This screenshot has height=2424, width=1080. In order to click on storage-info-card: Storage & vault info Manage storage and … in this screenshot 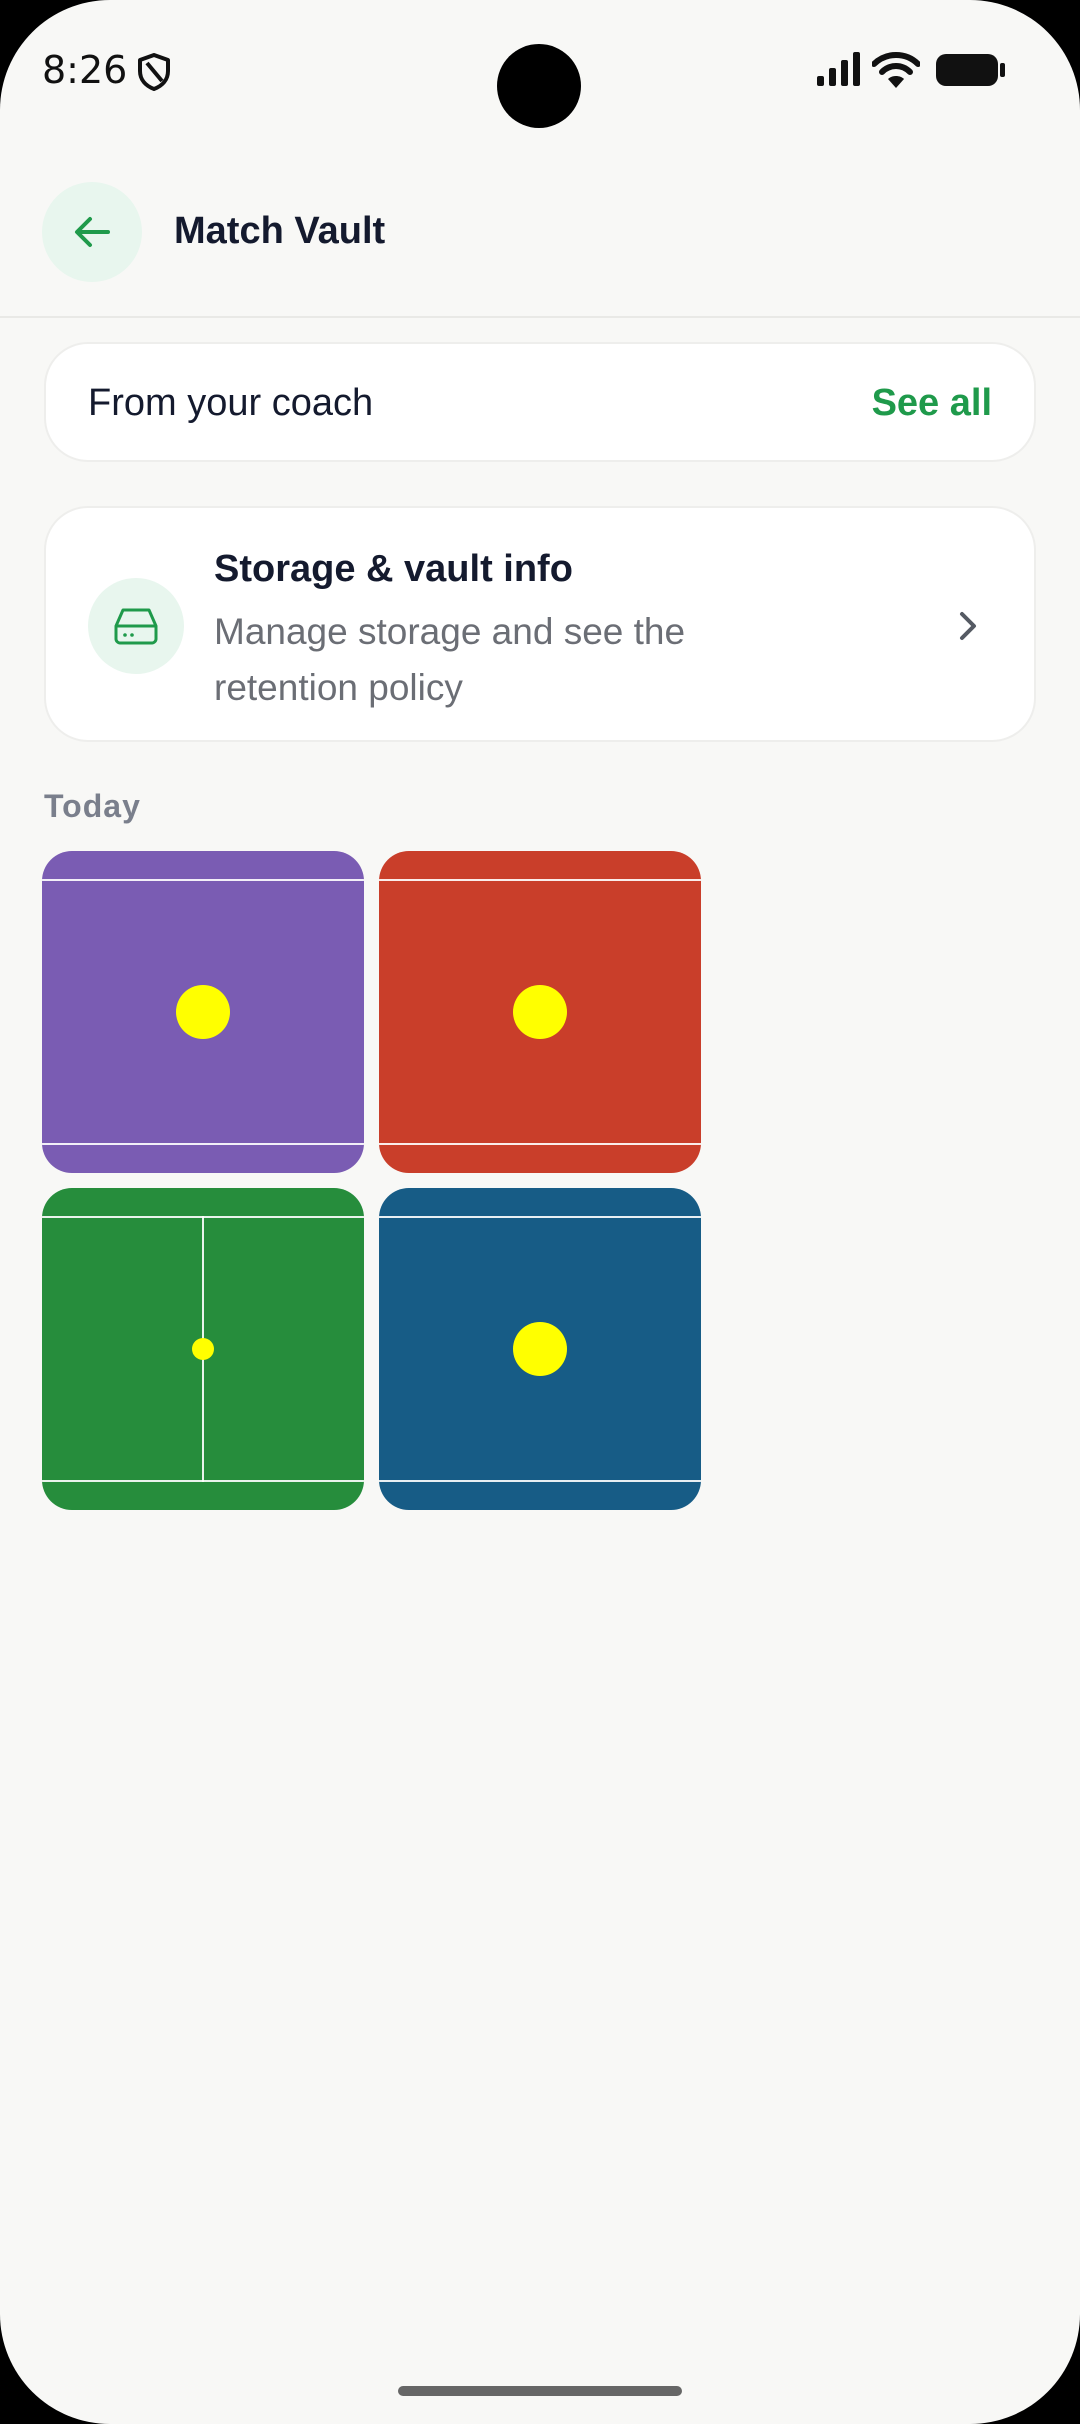, I will do `click(540, 624)`.